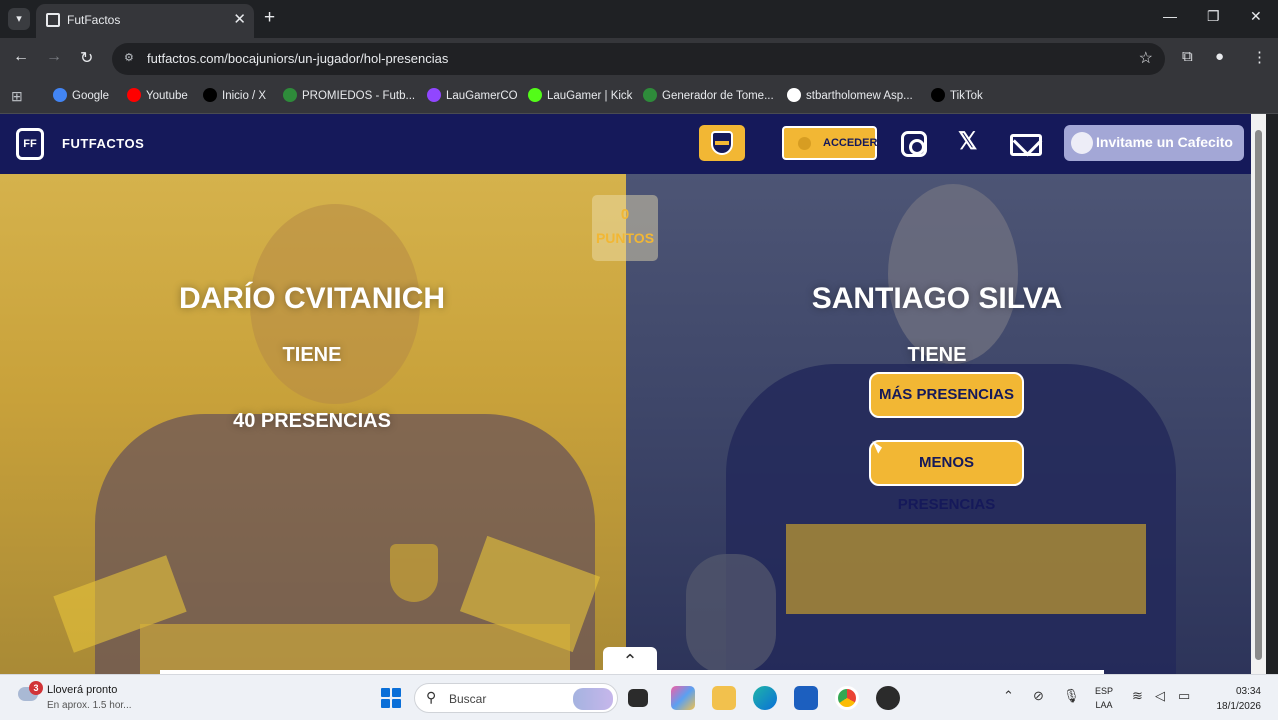  I want to click on tiktok-icon, so click(938, 95).